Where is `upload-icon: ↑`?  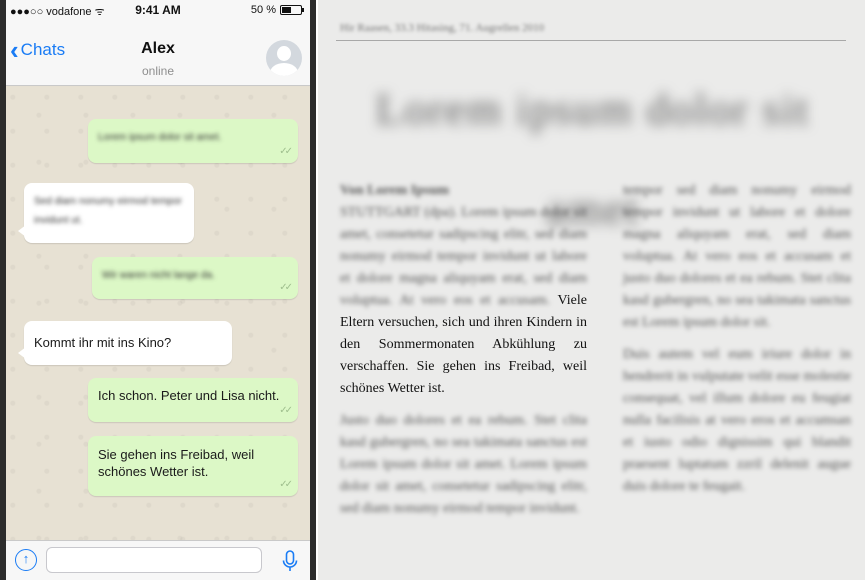 upload-icon: ↑ is located at coordinates (26, 560).